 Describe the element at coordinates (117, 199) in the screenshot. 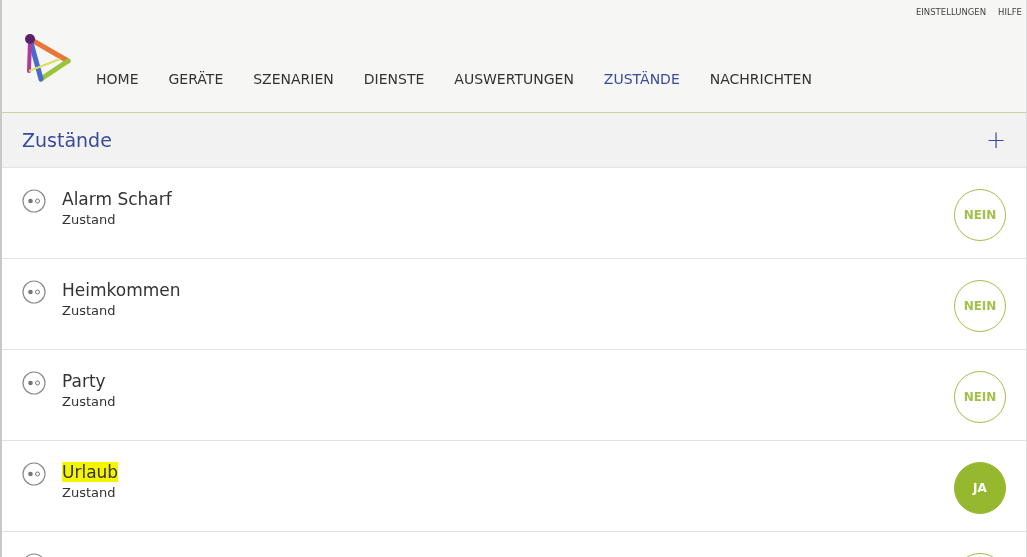

I see `state-name: Alarm Scharf` at that location.